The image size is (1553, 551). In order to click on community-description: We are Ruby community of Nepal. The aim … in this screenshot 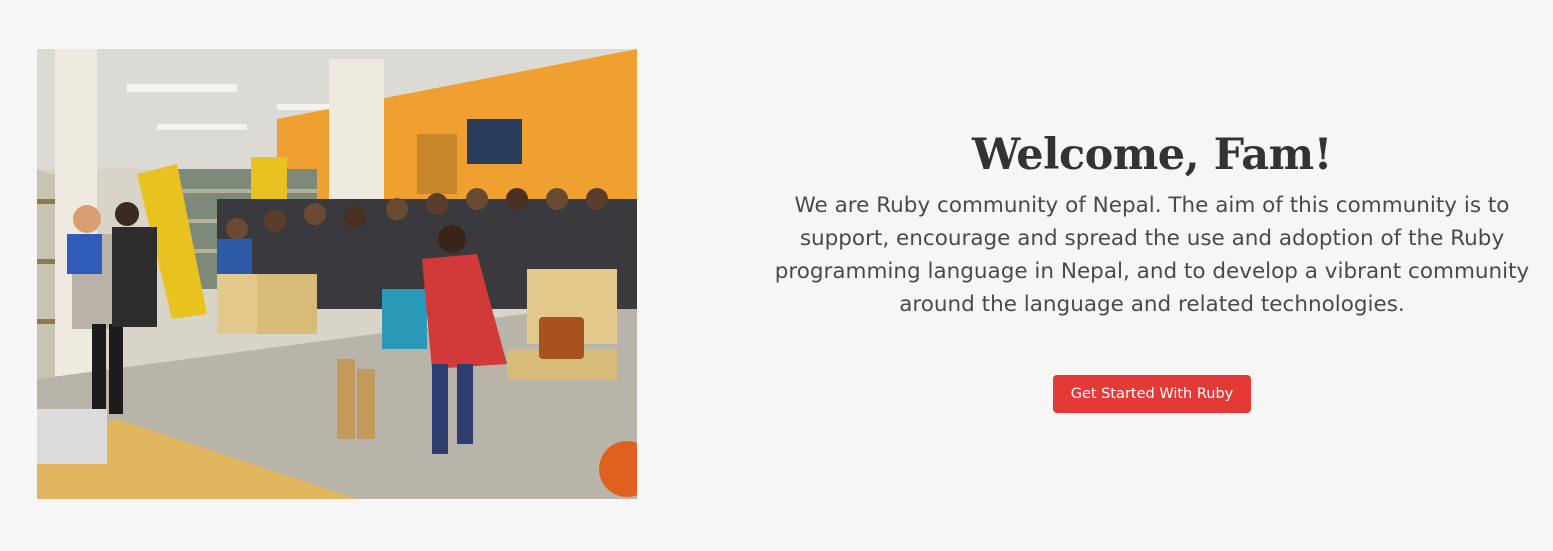, I will do `click(1152, 255)`.